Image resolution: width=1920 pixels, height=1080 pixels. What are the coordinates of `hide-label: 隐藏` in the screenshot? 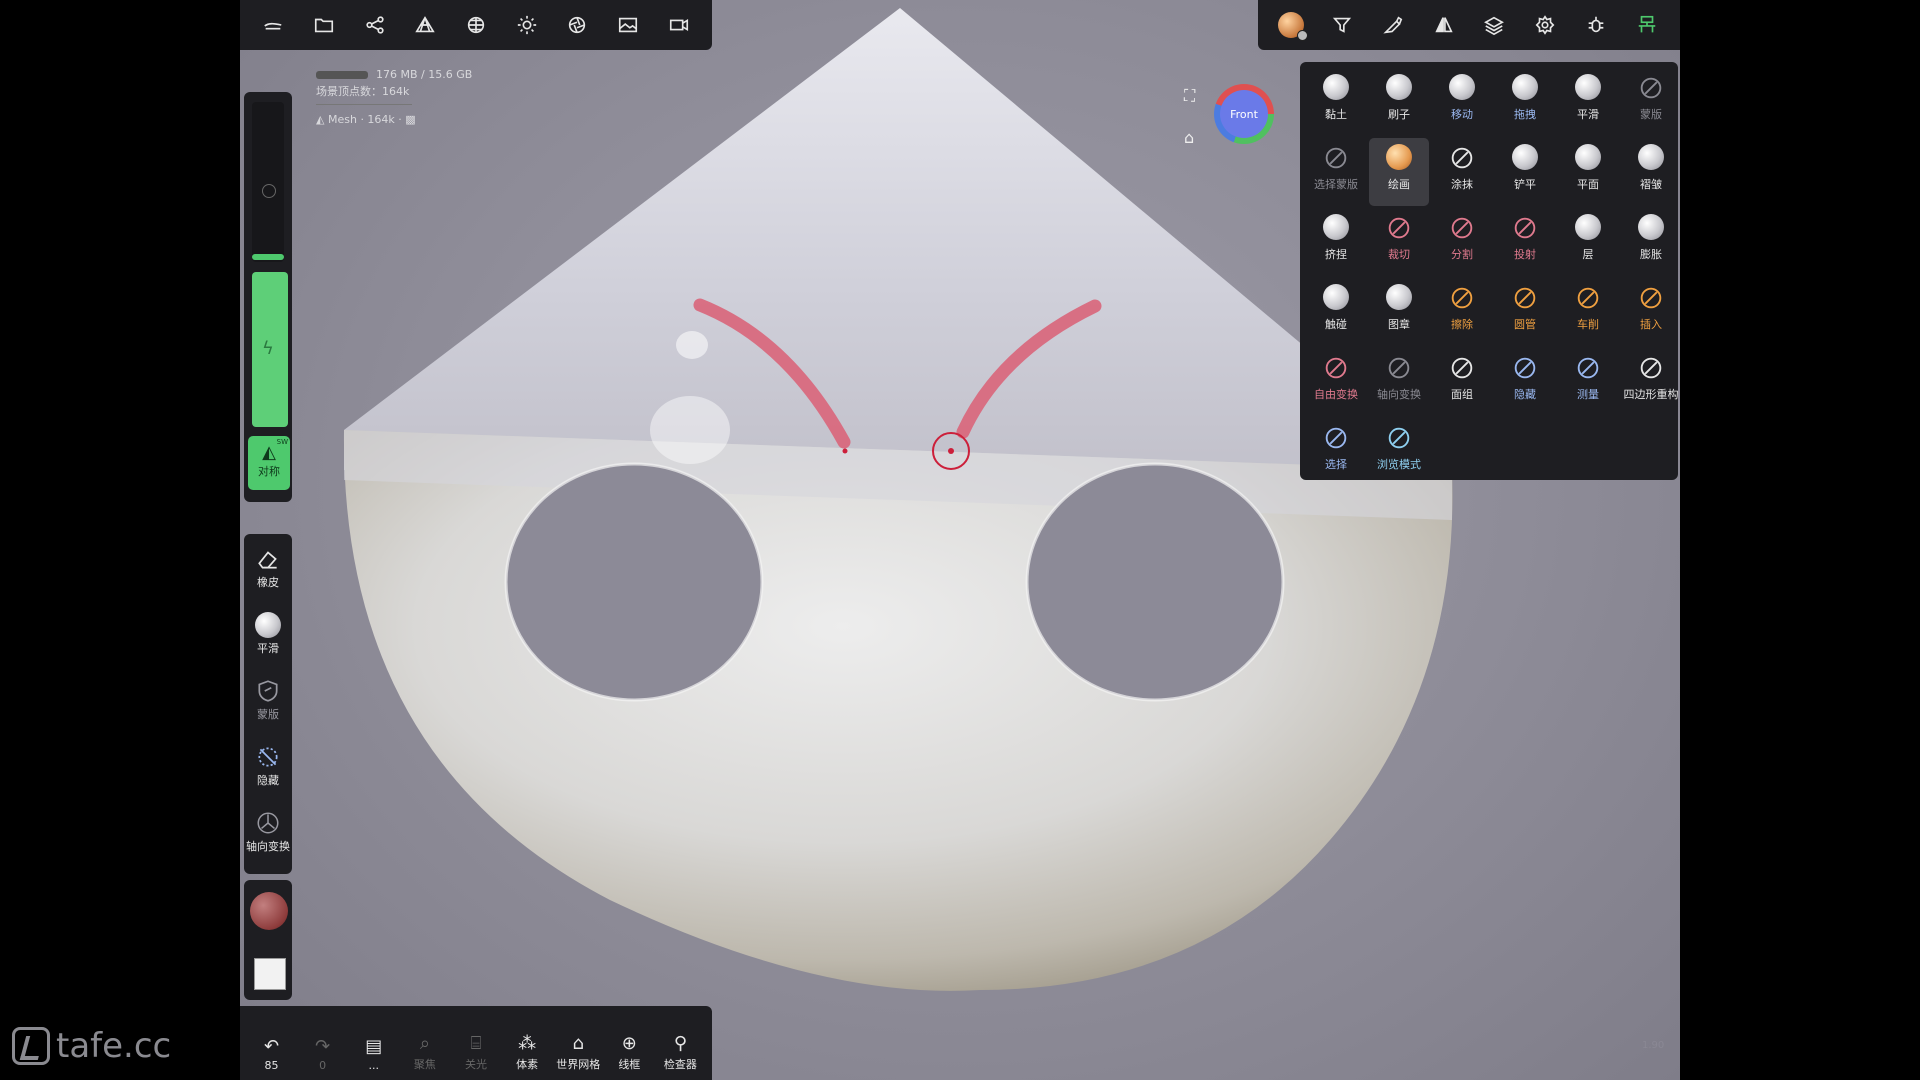 It's located at (268, 780).